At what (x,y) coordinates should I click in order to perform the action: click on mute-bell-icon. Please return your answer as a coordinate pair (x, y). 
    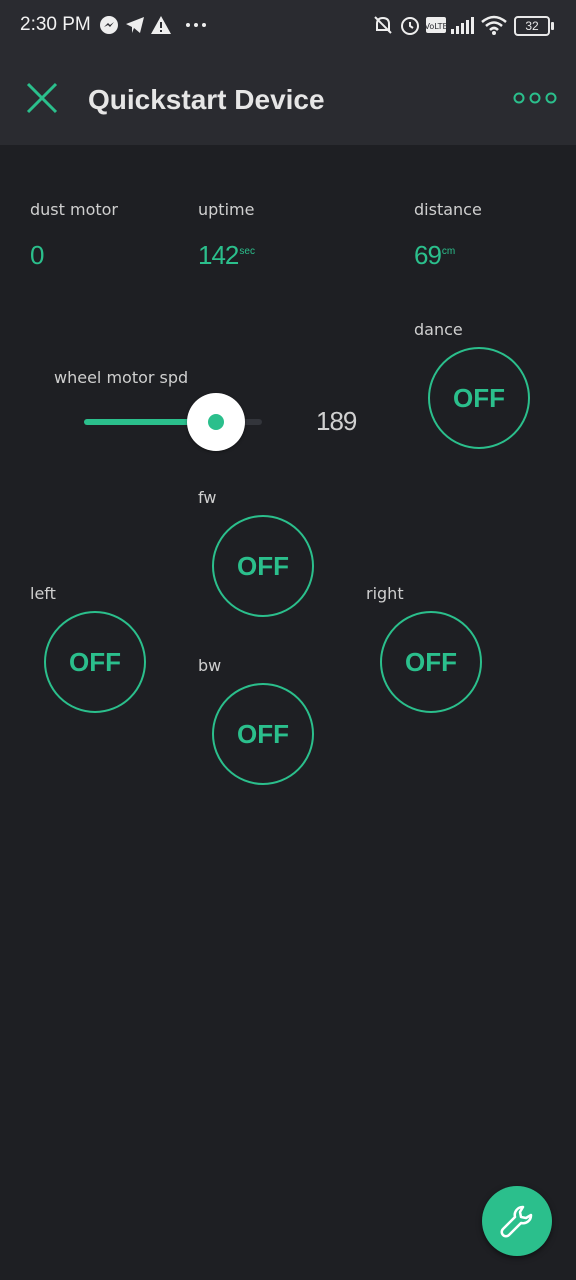
    Looking at the image, I should click on (383, 25).